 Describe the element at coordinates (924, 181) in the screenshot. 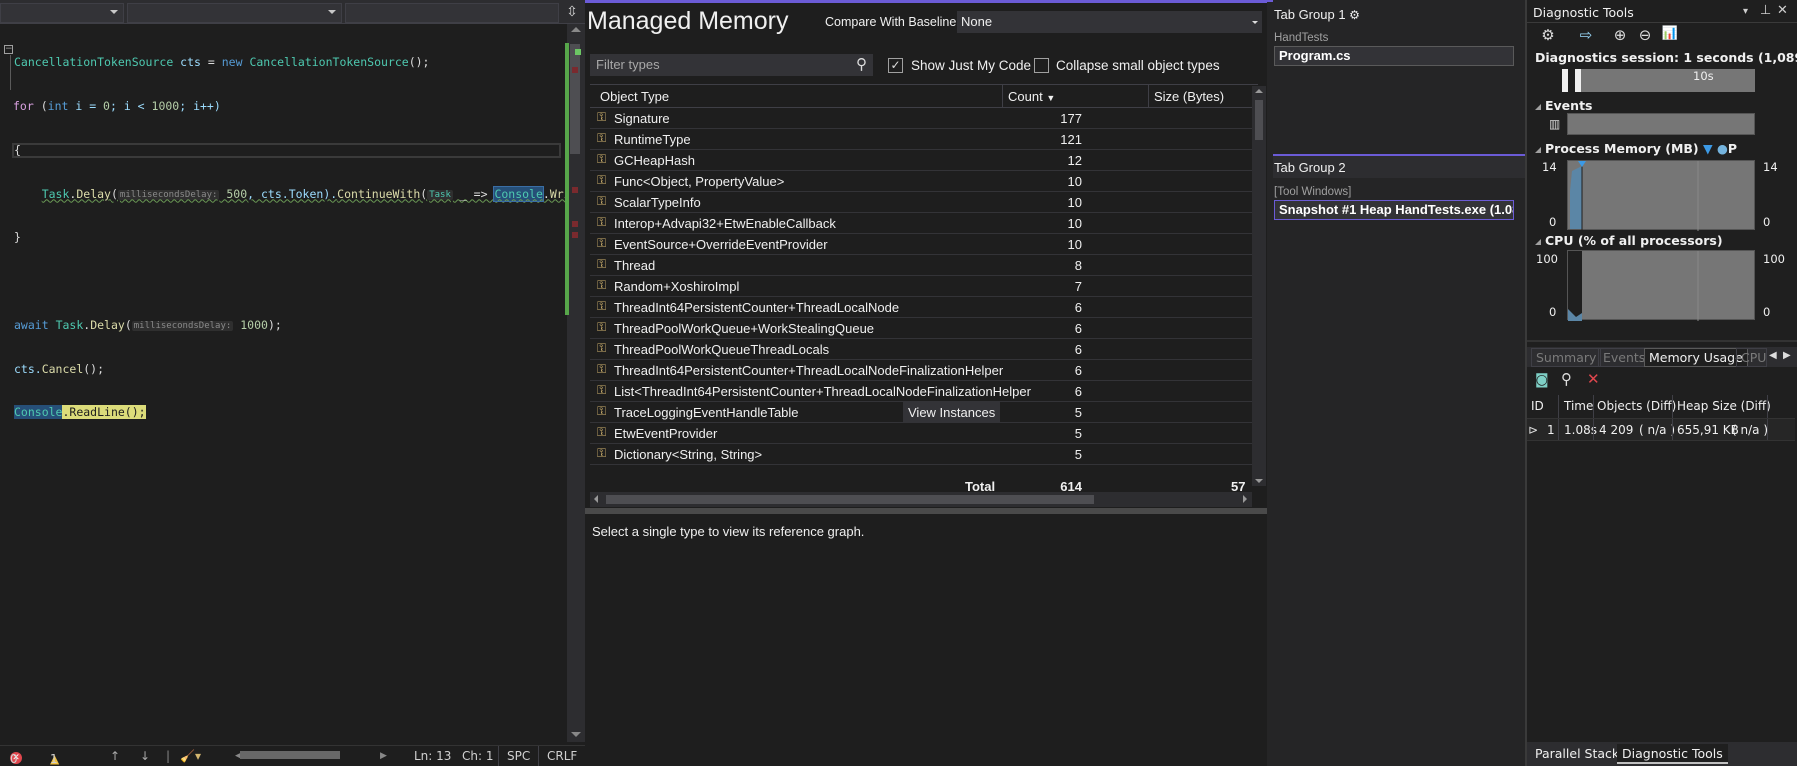

I see `table-row: ⚿ Func<Object, PropertyValue> 10` at that location.